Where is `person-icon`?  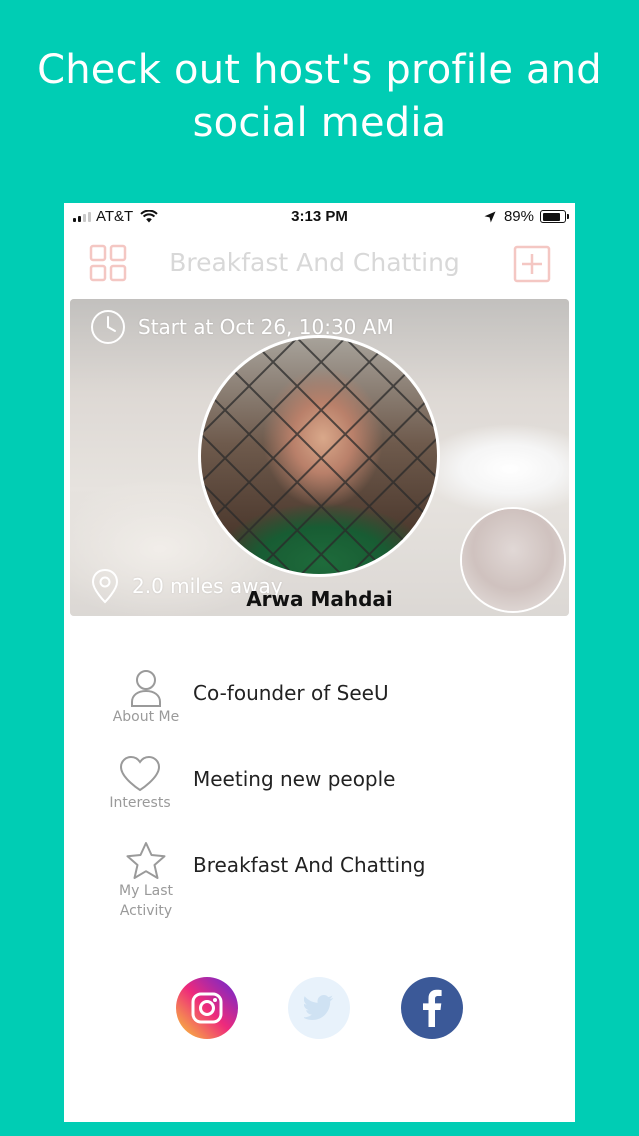 person-icon is located at coordinates (146, 688).